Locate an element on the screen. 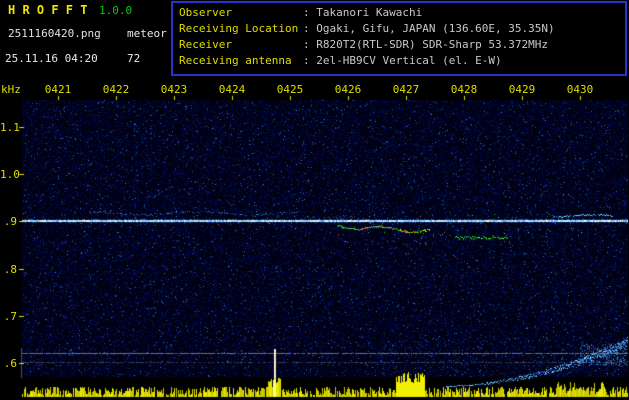 Image resolution: width=629 pixels, height=400 pixels. x-tick-label: 0423 is located at coordinates (174, 89).